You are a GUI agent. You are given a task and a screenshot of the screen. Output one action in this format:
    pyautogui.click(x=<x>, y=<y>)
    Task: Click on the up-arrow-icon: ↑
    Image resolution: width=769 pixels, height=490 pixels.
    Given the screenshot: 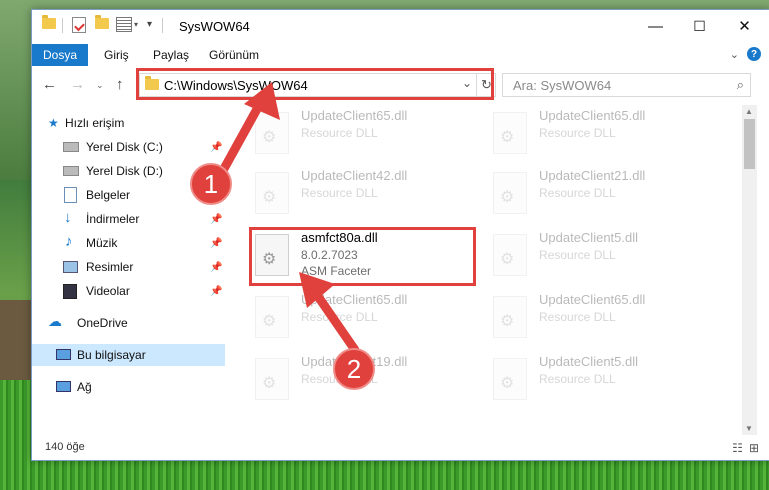 What is the action you would take?
    pyautogui.click(x=120, y=84)
    